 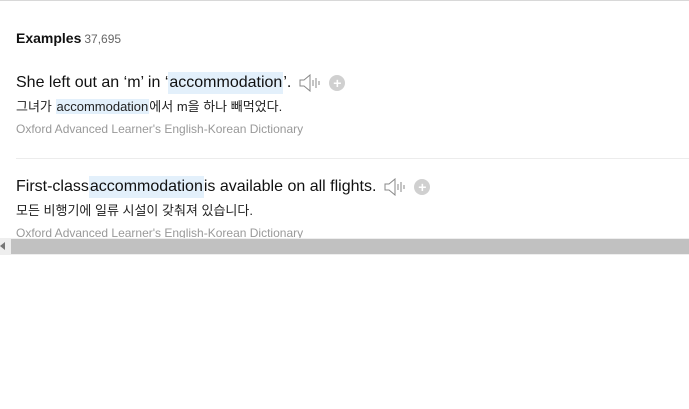 What do you see at coordinates (92, 82) in the screenshot?
I see `example-text: She left out an ‘m’ in ‘` at bounding box center [92, 82].